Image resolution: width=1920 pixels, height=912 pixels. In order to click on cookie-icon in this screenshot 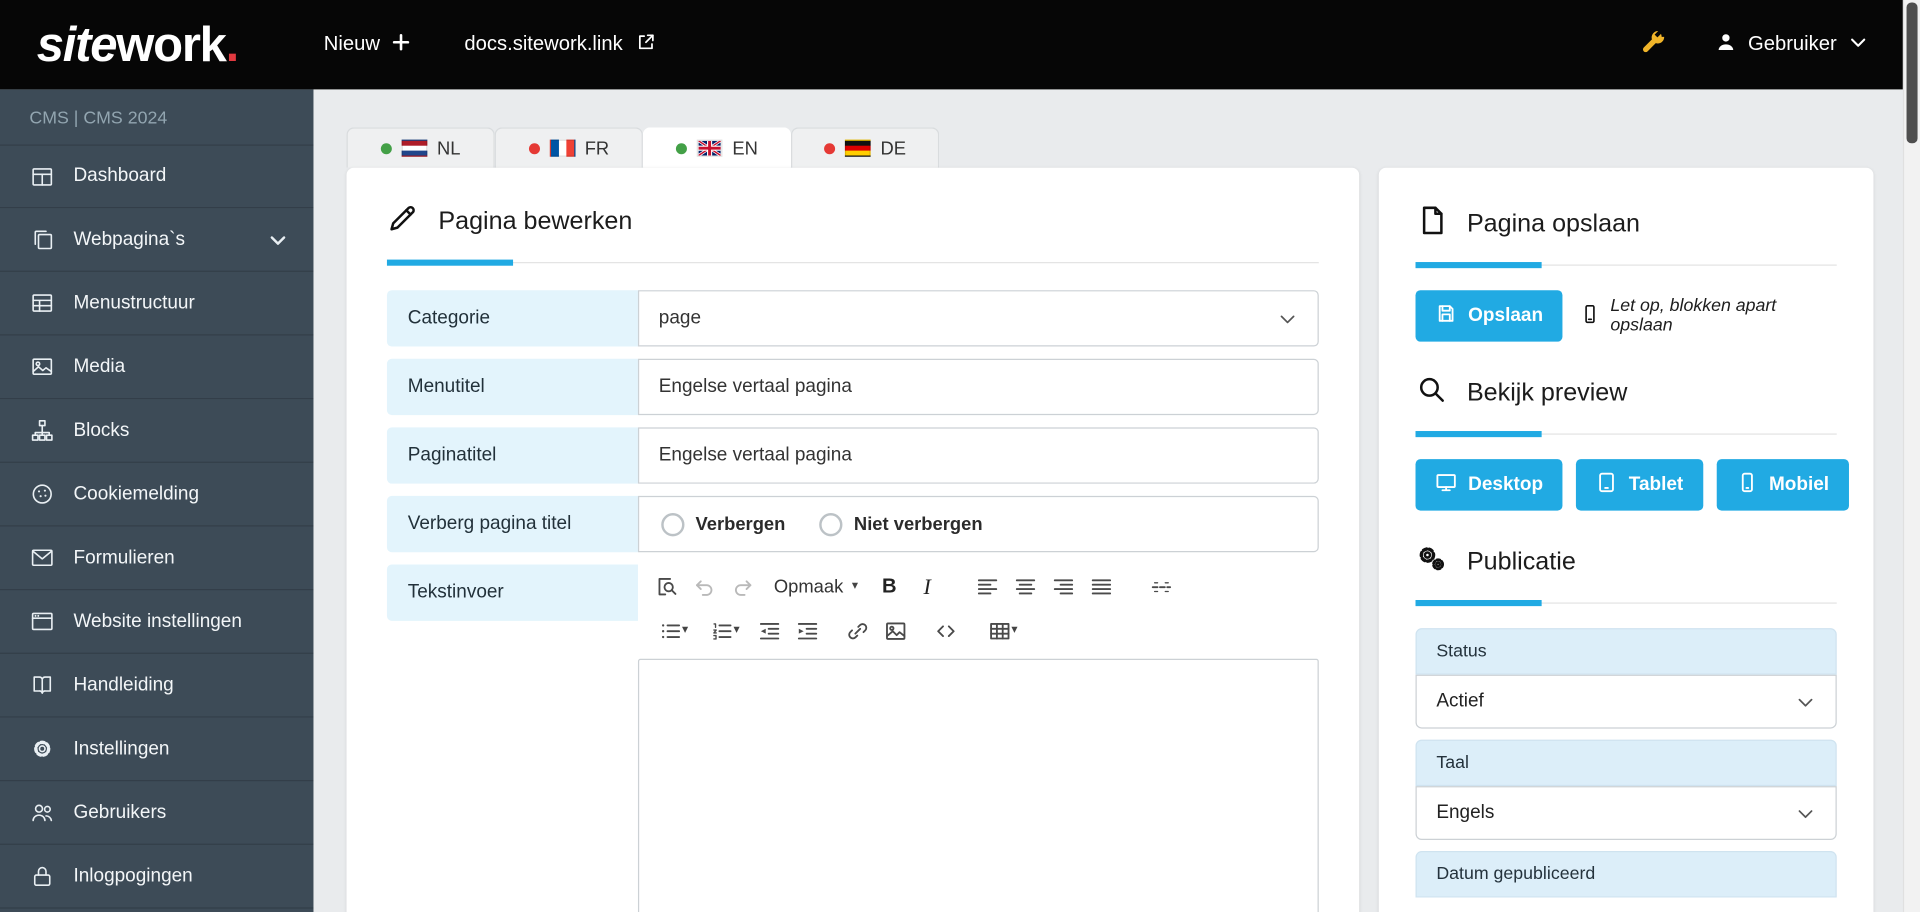, I will do `click(42, 494)`.